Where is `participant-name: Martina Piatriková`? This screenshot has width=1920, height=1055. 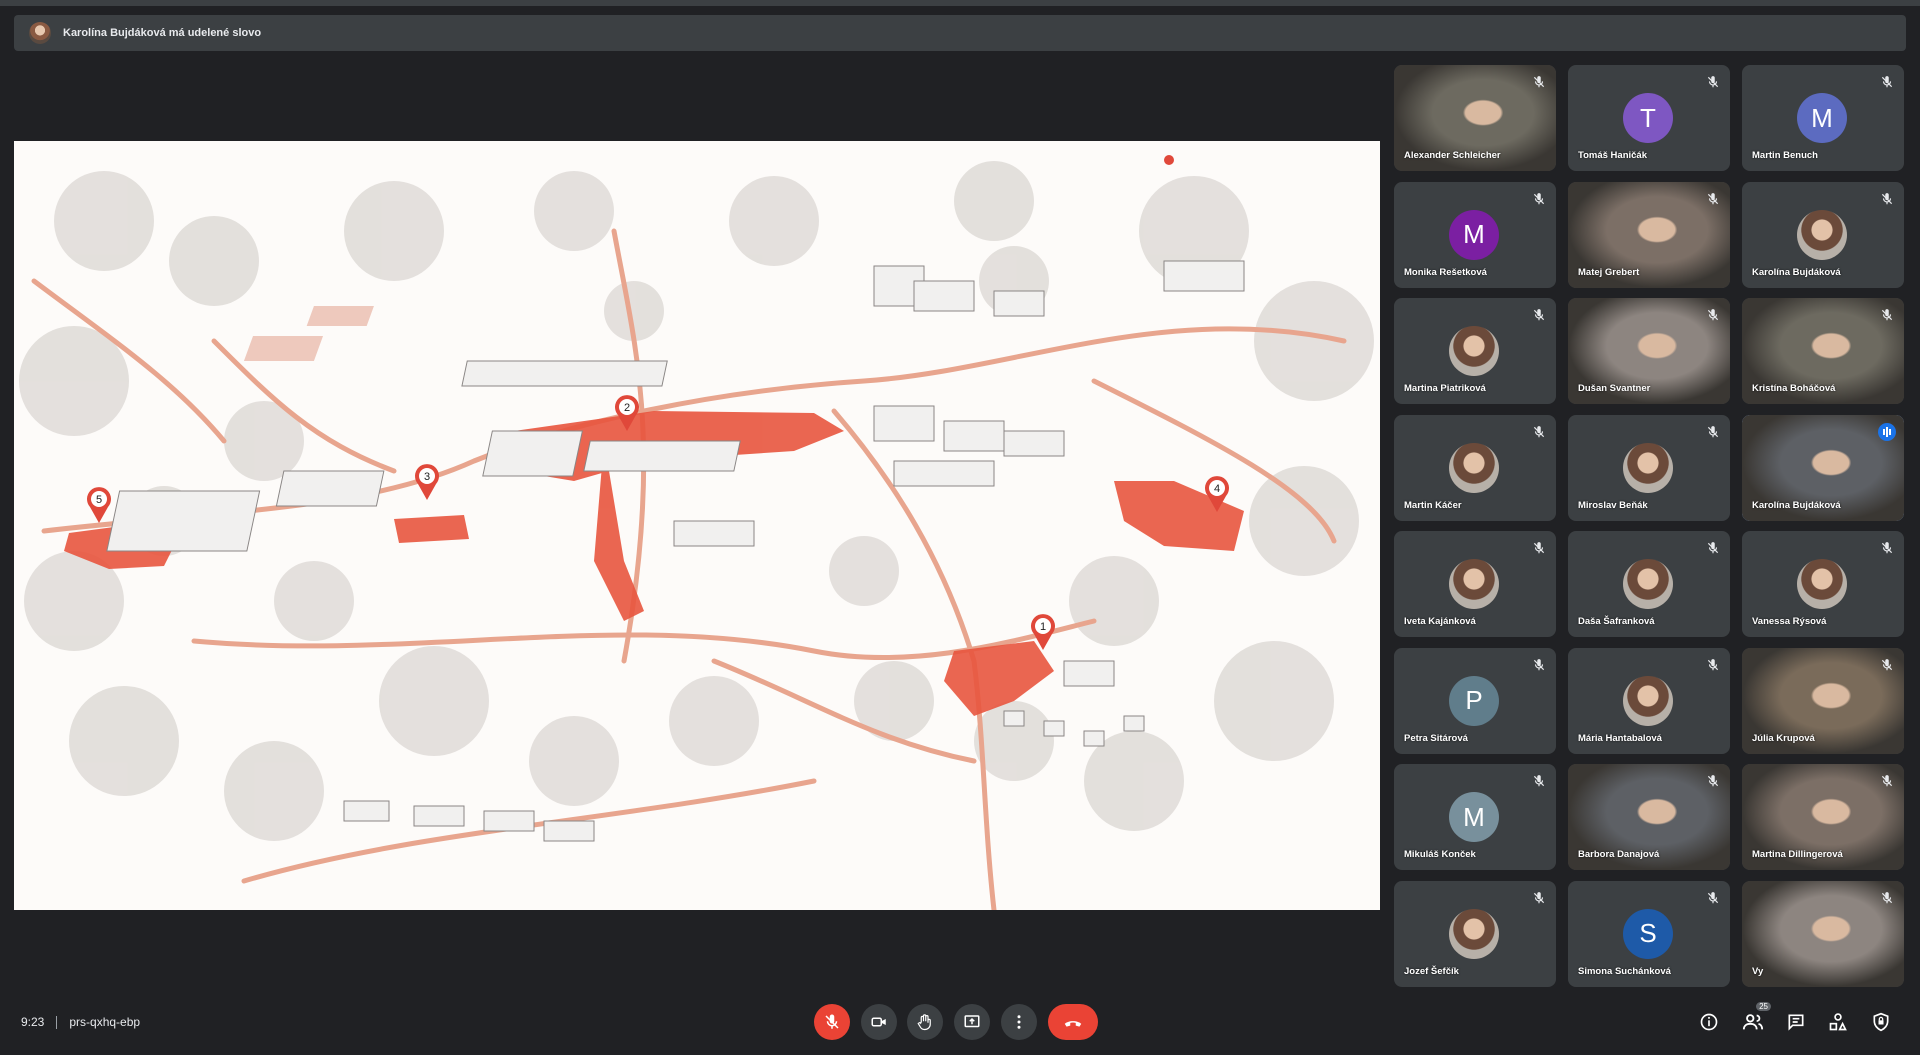 participant-name: Martina Piatriková is located at coordinates (1445, 388).